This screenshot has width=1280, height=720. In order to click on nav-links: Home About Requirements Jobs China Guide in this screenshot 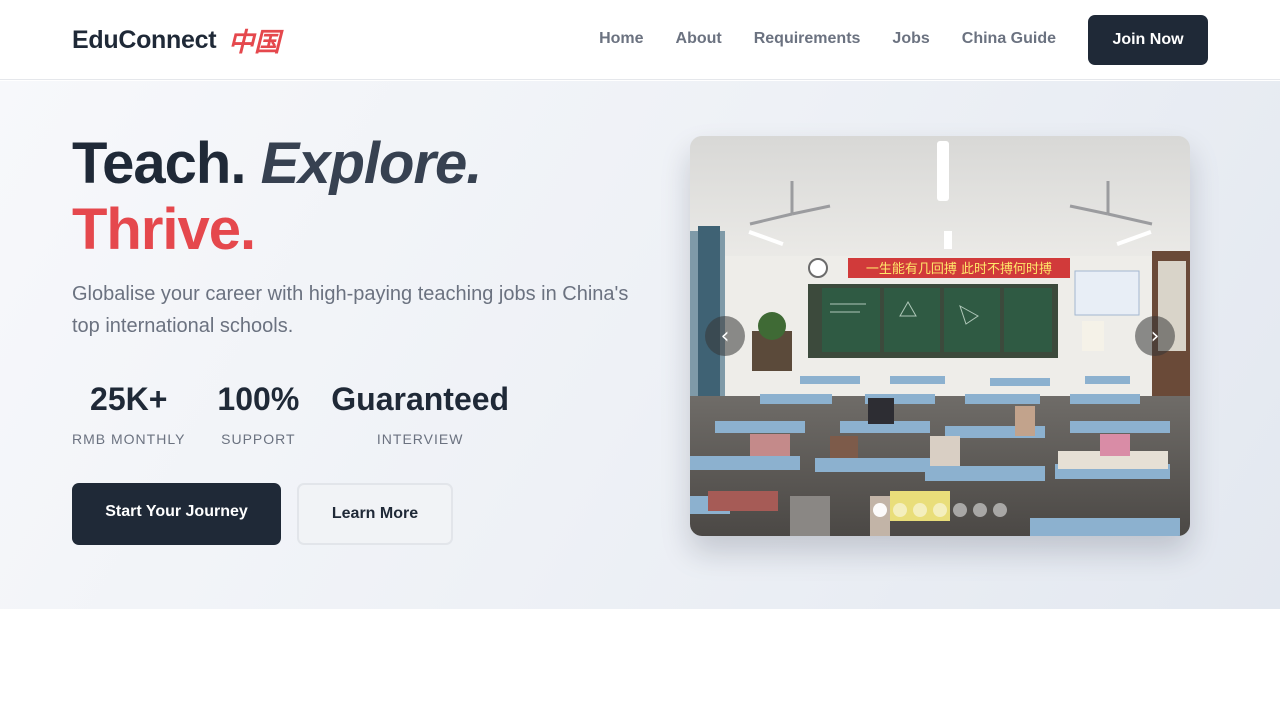, I will do `click(827, 39)`.